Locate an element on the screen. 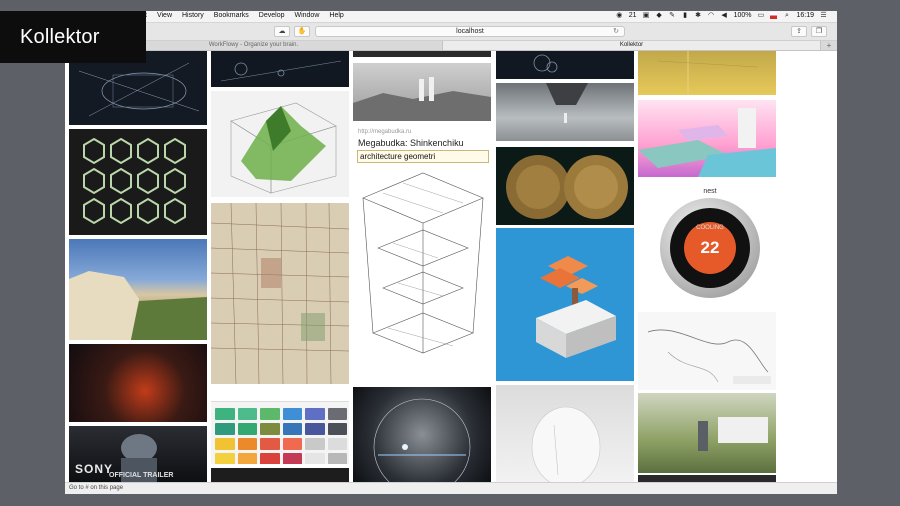 This screenshot has width=900, height=506. image-tile-city-map is located at coordinates (280, 293).